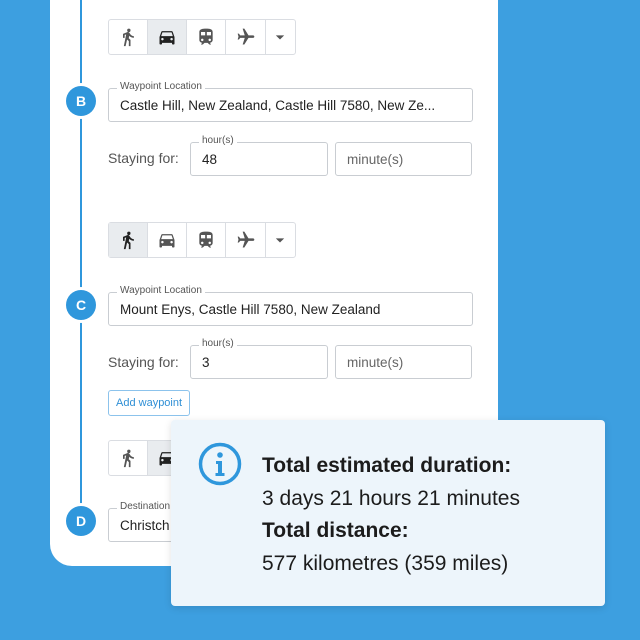 This screenshot has height=640, width=640. I want to click on add-waypoint-button: Add waypoint, so click(149, 403).